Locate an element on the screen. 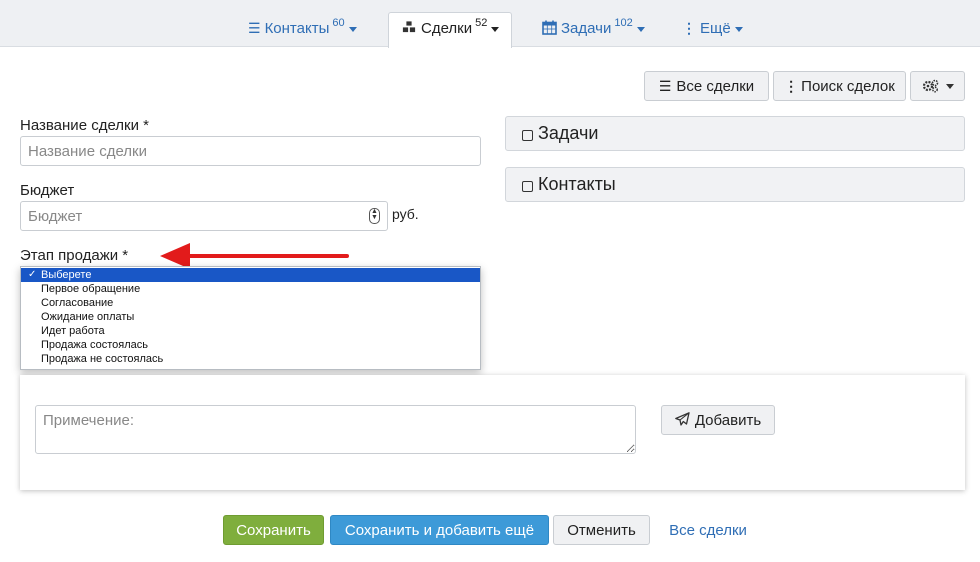 The width and height of the screenshot is (980, 562). dropdown-option-label: Согласование is located at coordinates (77, 303).